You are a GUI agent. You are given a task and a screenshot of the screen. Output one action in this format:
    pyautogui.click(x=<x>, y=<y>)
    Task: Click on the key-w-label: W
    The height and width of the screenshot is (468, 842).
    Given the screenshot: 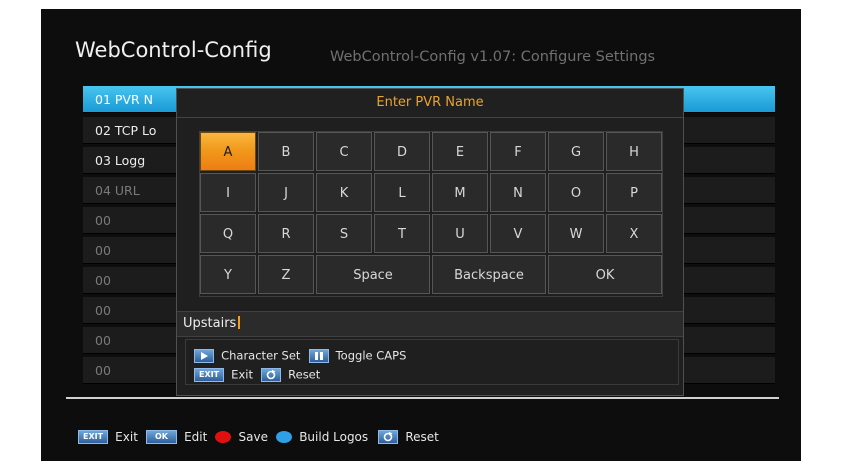 What is the action you would take?
    pyautogui.click(x=576, y=234)
    